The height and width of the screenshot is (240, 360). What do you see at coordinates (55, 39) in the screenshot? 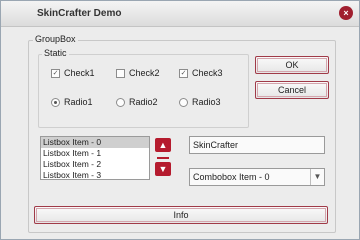
I see `groupbox-label: GroupBox` at bounding box center [55, 39].